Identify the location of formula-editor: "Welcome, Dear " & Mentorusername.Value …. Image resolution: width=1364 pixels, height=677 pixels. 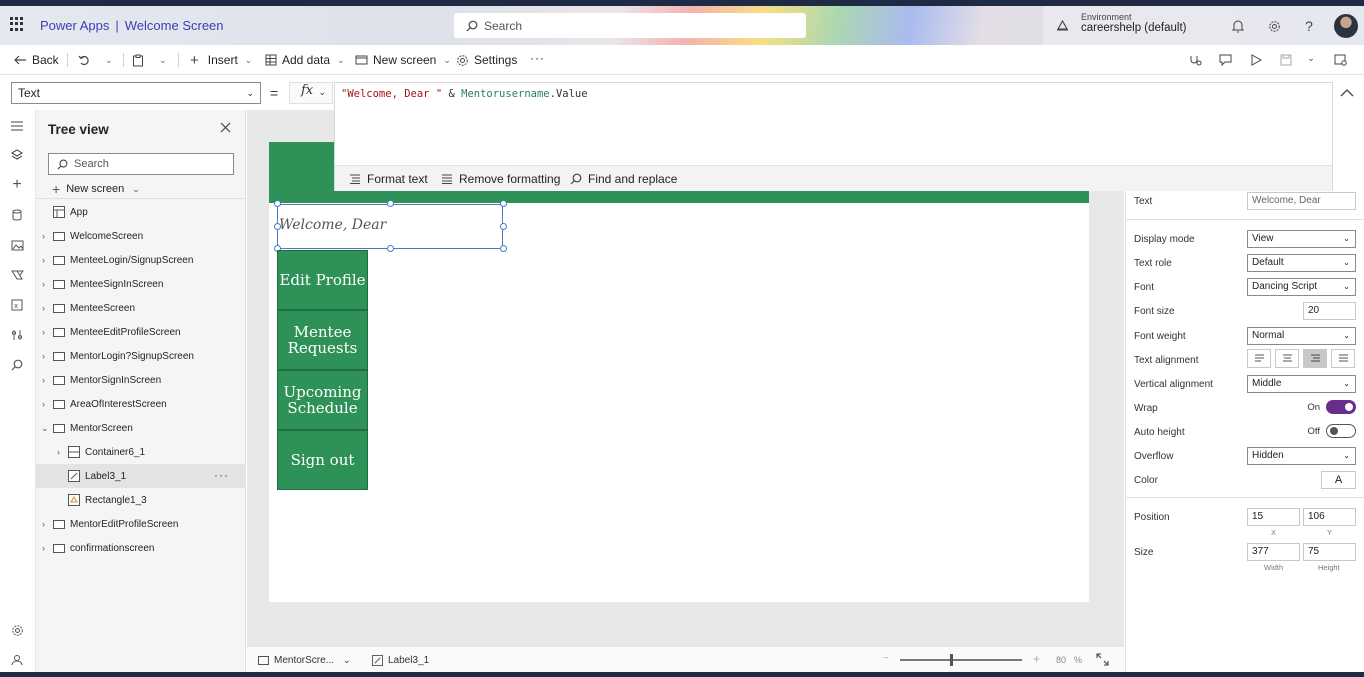
(833, 136).